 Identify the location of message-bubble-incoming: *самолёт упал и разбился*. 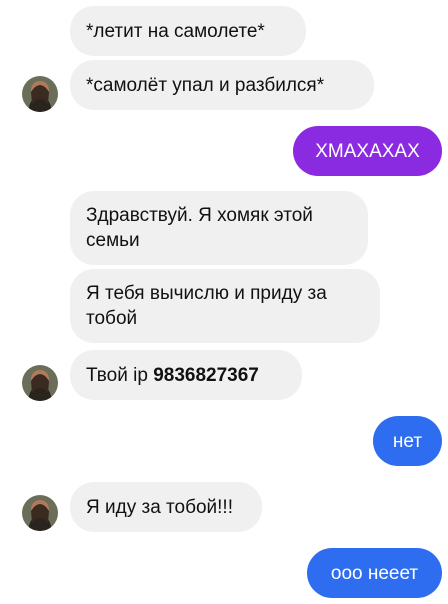
(222, 85).